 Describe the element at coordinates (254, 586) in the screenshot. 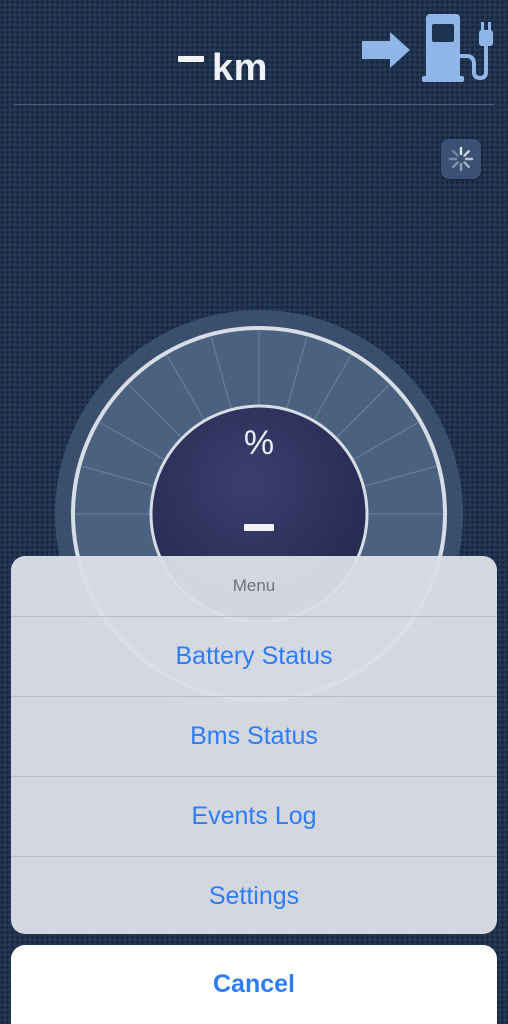

I see `menu-title: Menu` at that location.